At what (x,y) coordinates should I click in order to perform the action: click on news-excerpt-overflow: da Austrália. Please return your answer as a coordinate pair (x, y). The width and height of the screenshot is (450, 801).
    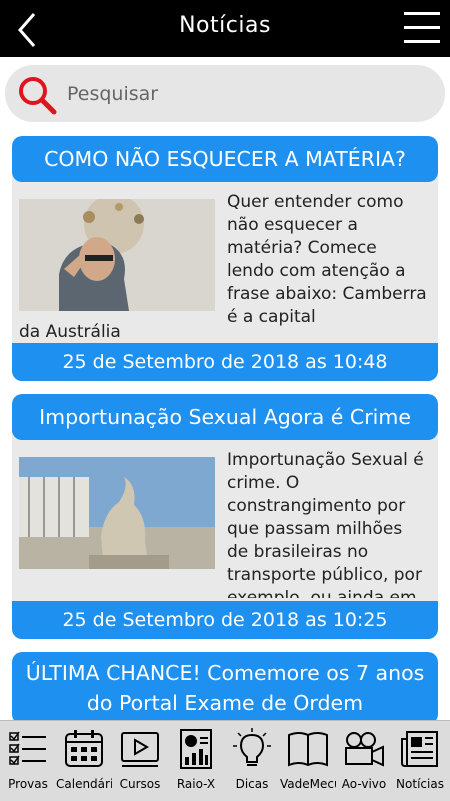
    Looking at the image, I should click on (70, 331).